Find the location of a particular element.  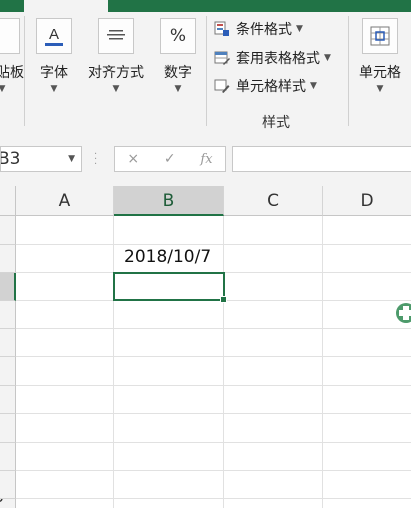

column-header-c: C is located at coordinates (273, 201).